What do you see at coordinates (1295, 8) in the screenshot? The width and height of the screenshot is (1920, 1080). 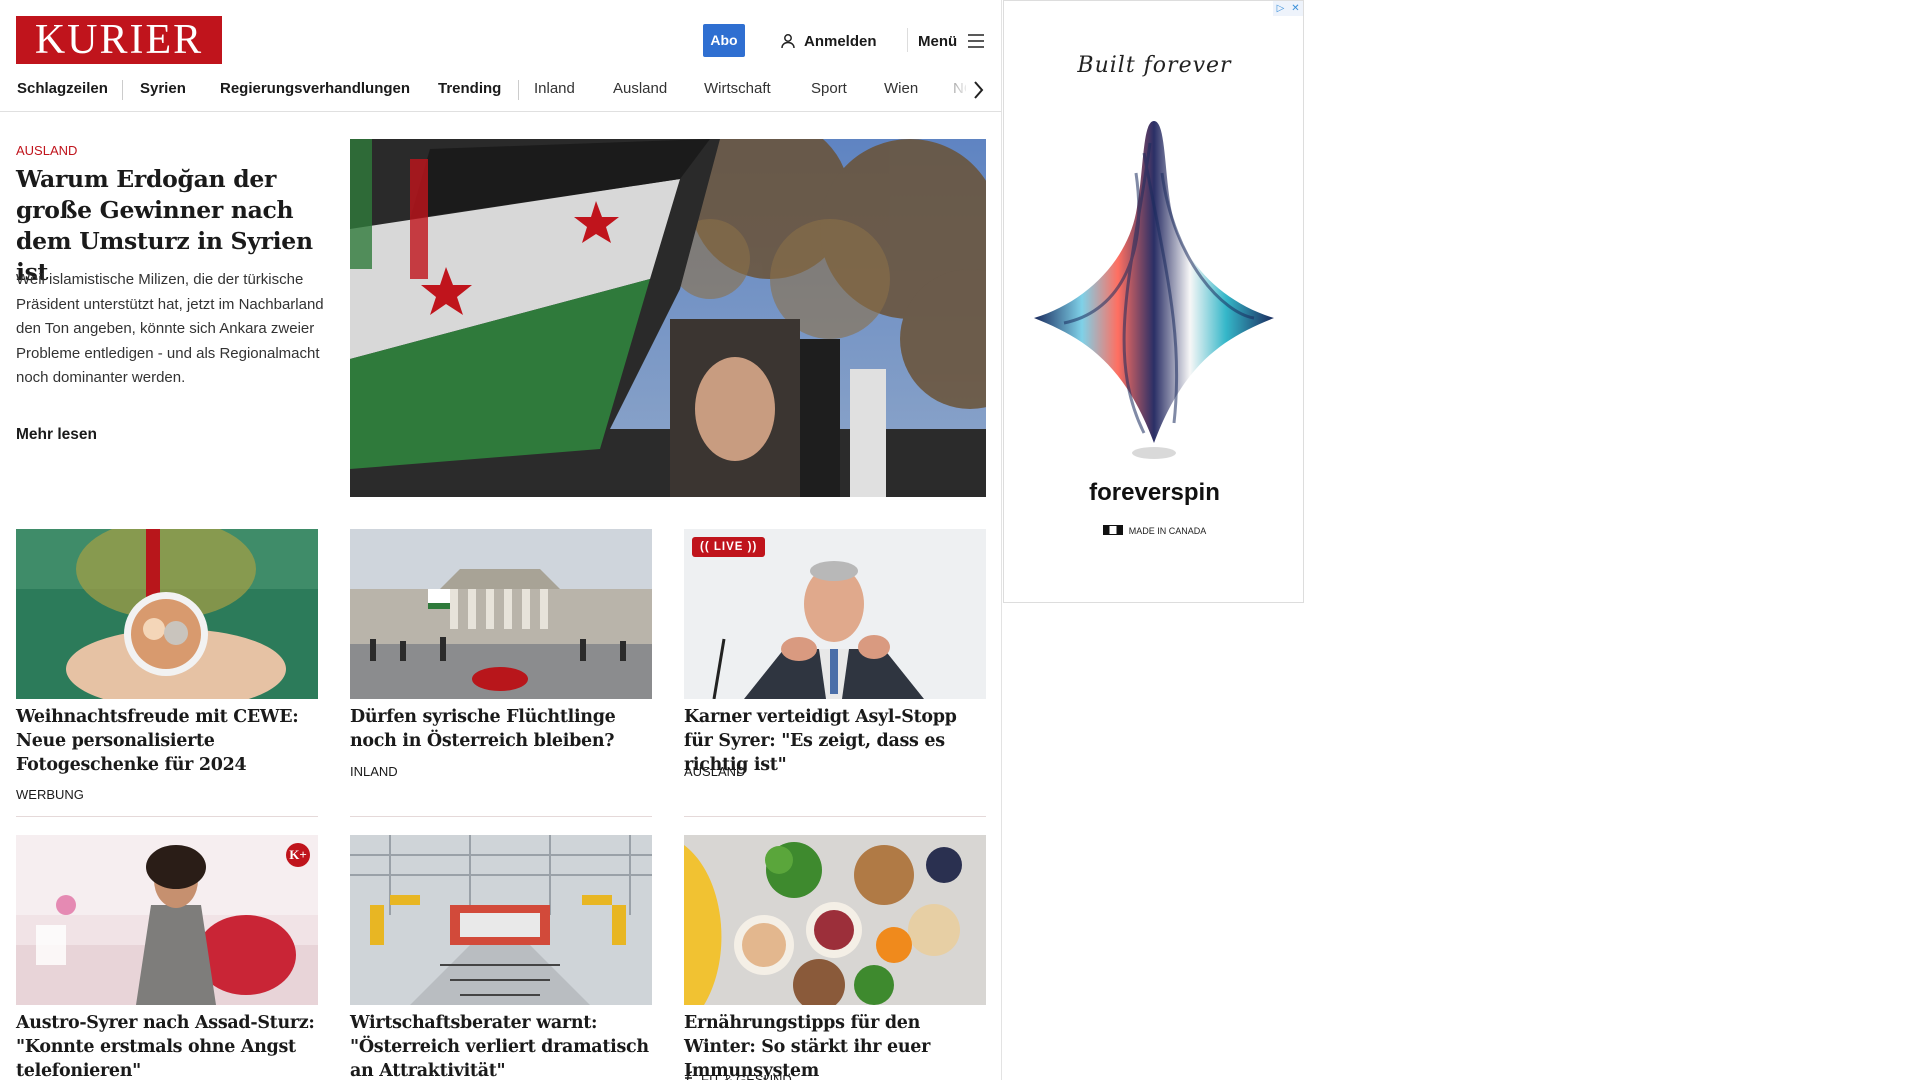 I see `close-icon: ✕` at bounding box center [1295, 8].